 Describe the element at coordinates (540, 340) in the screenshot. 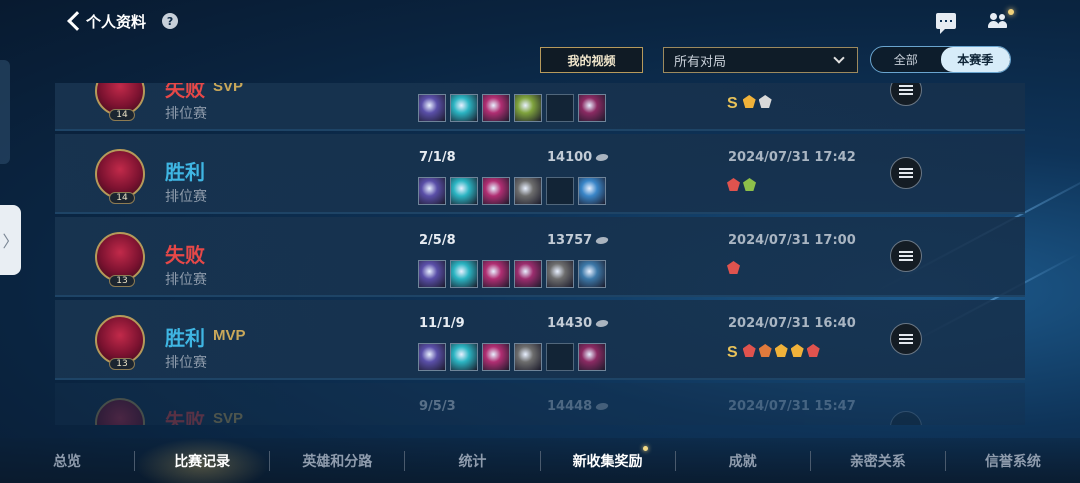

I see `match-row: 13 胜利 MVP 排位赛 11/1/9 14430 2024/07/31 16:40 S` at that location.